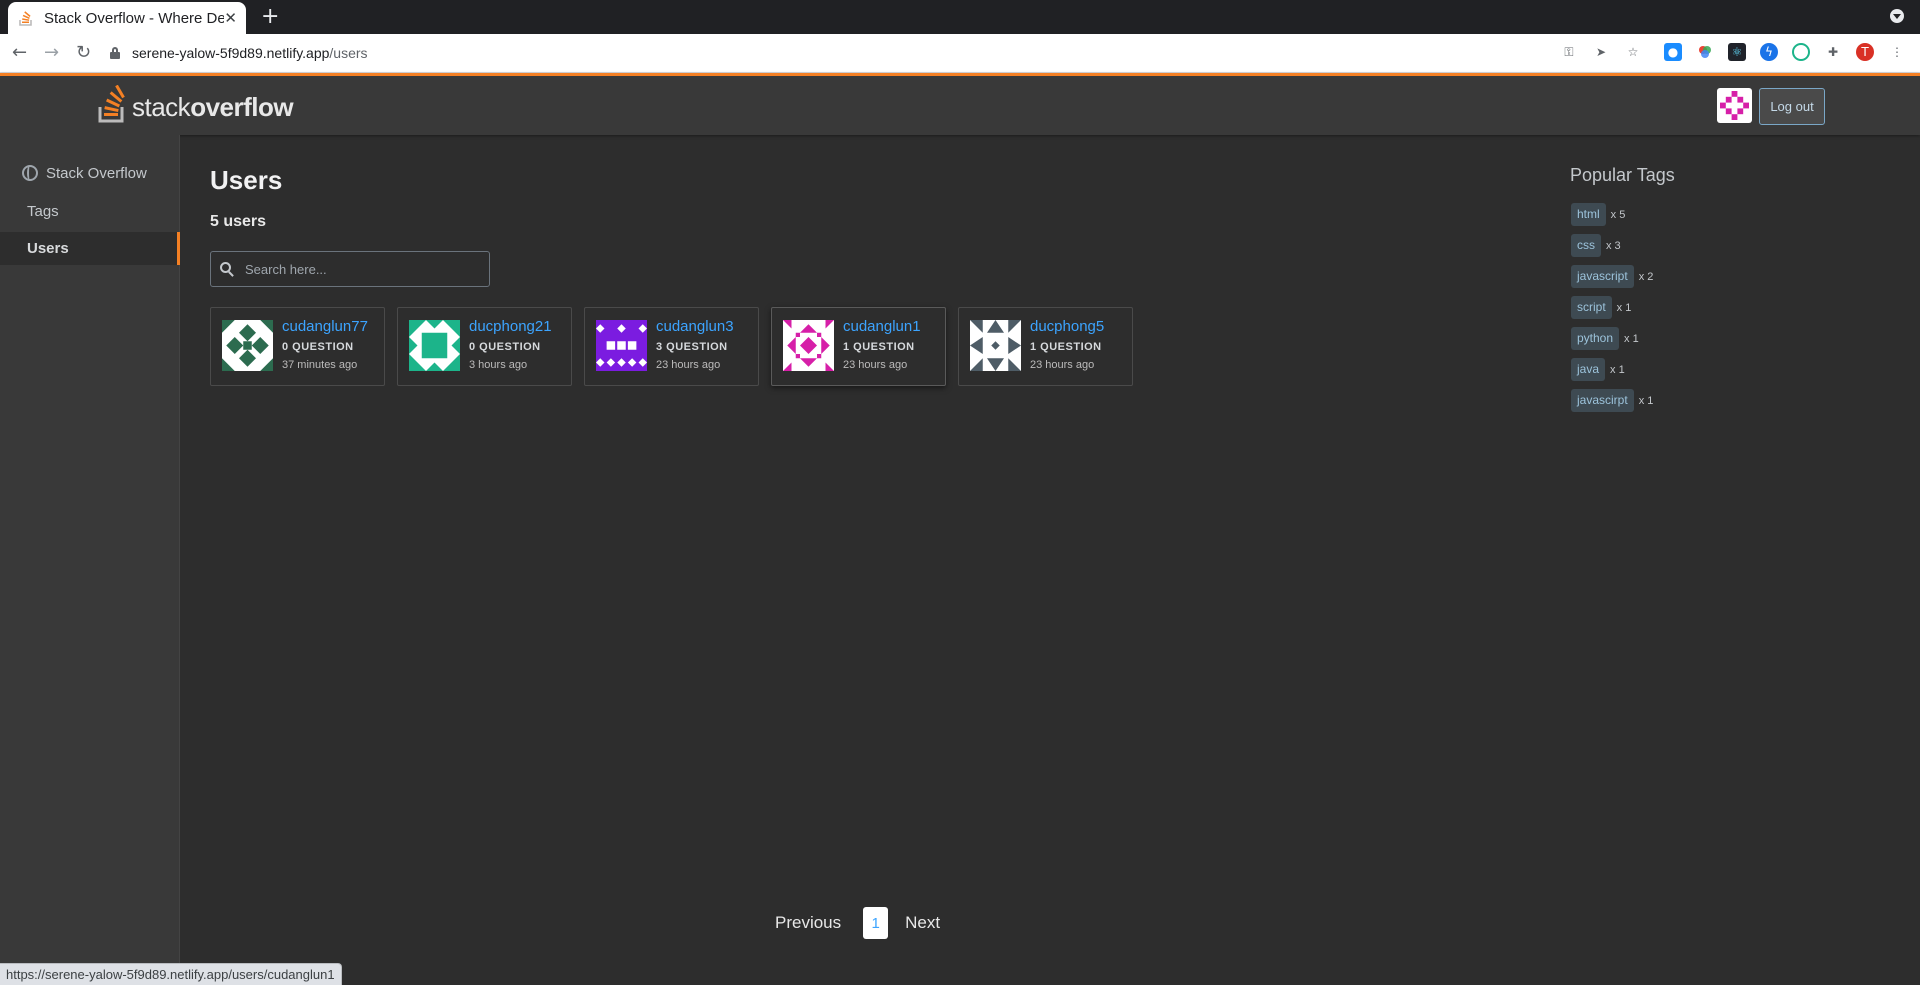  Describe the element at coordinates (1646, 276) in the screenshot. I see `tag-count: x 2` at that location.